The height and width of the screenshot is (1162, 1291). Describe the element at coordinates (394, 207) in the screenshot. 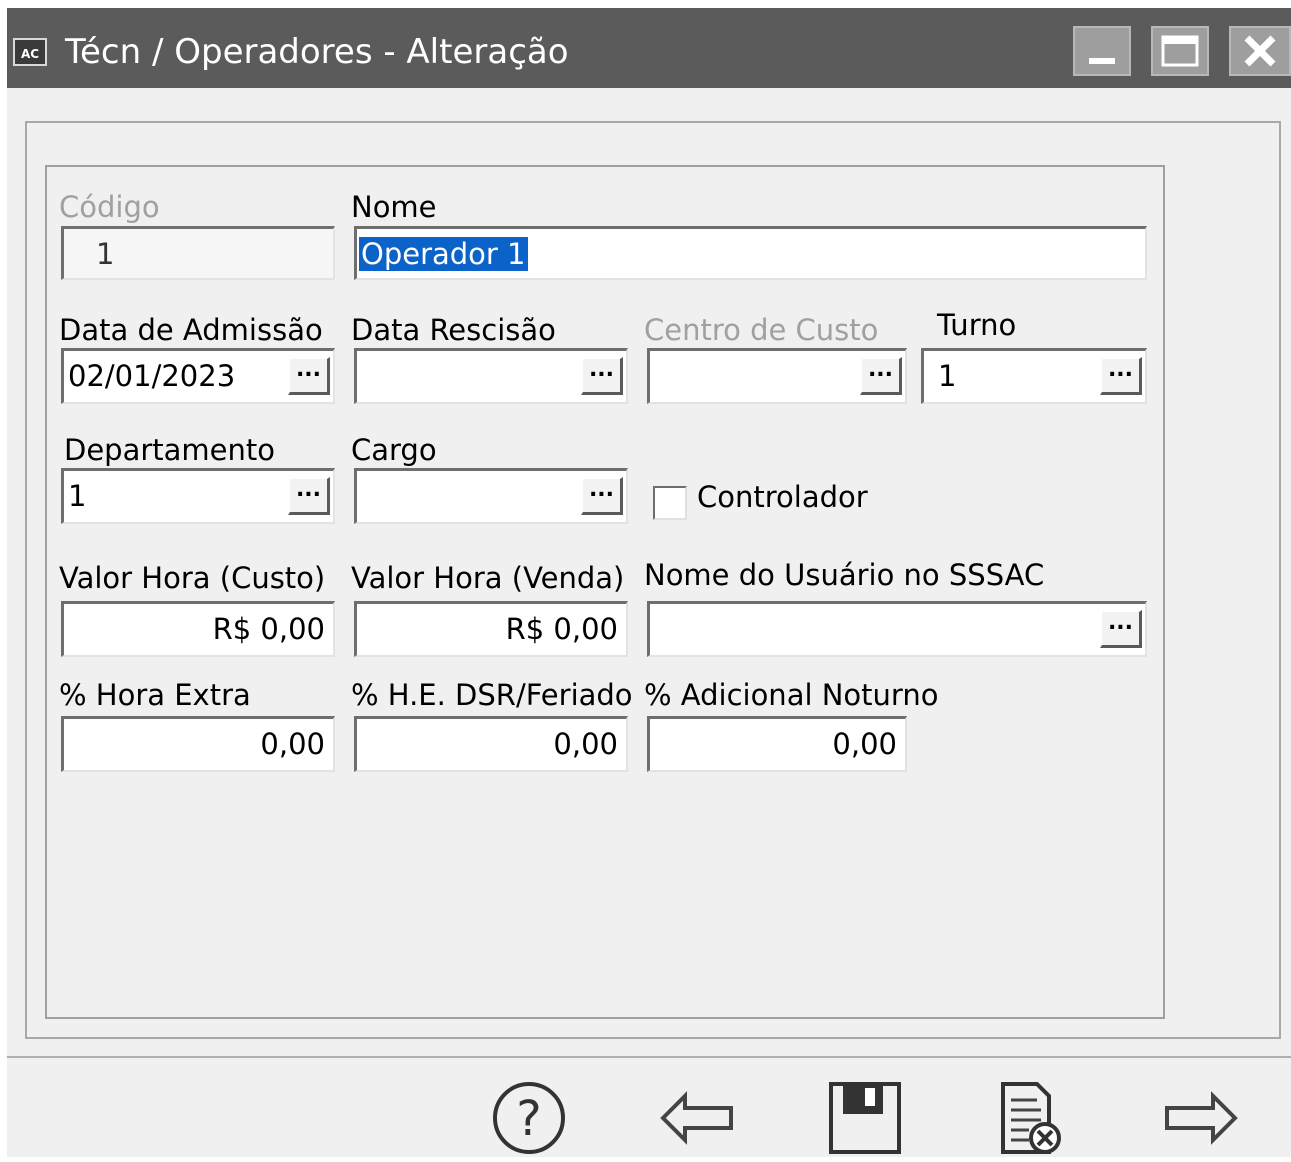

I see `nome-label: Nome` at that location.